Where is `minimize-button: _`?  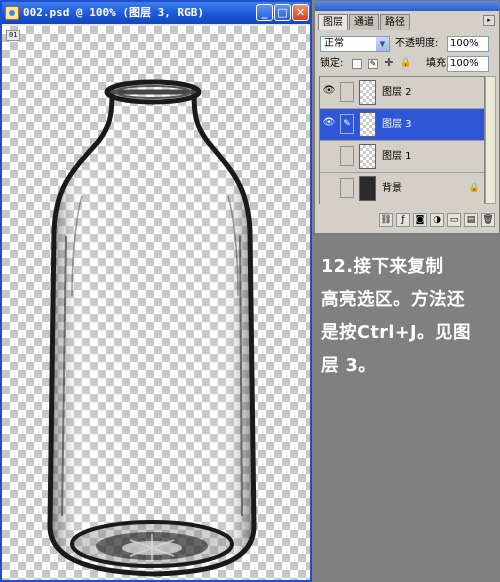
minimize-button: _ is located at coordinates (264, 12).